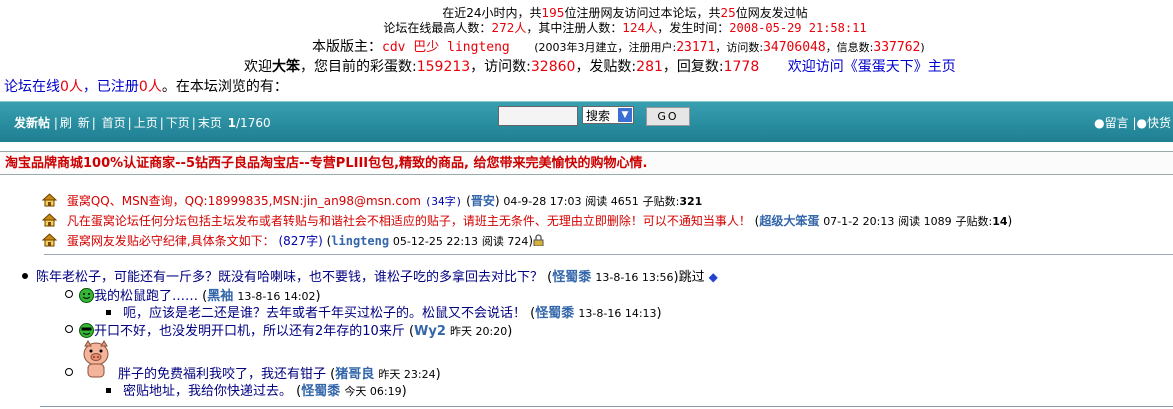  What do you see at coordinates (210, 123) in the screenshot?
I see `last-page-link: 末页` at bounding box center [210, 123].